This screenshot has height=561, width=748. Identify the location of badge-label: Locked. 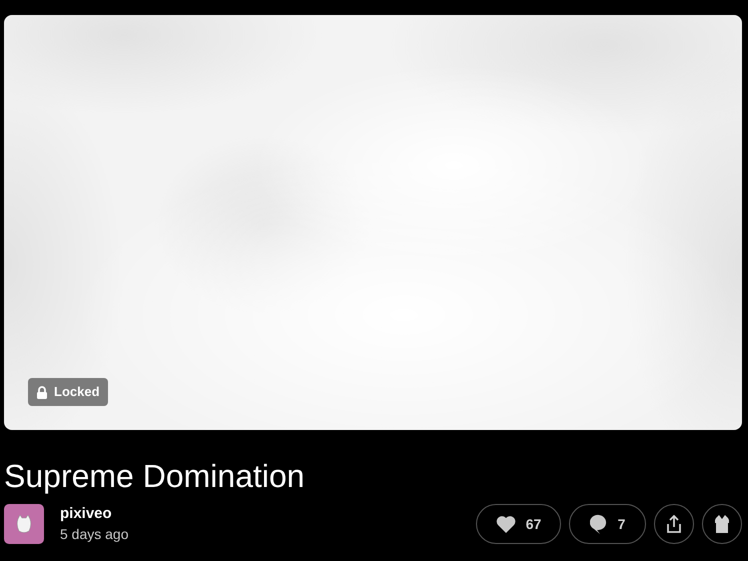
(77, 392).